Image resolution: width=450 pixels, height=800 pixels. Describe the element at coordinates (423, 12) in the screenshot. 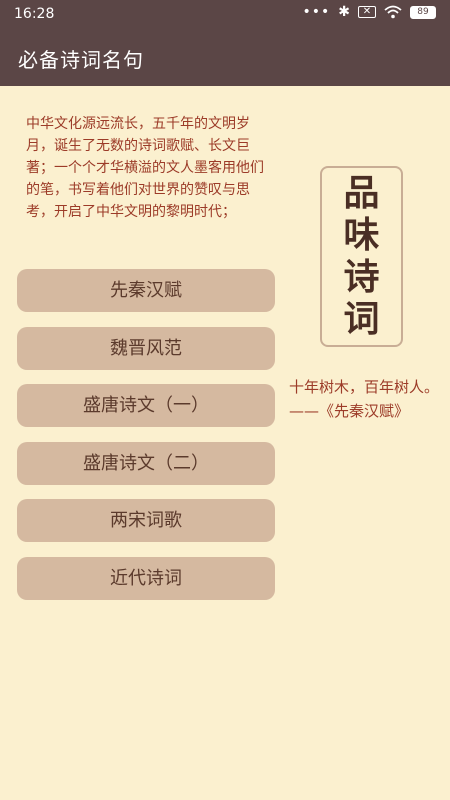

I see `battery-icon: 89` at that location.